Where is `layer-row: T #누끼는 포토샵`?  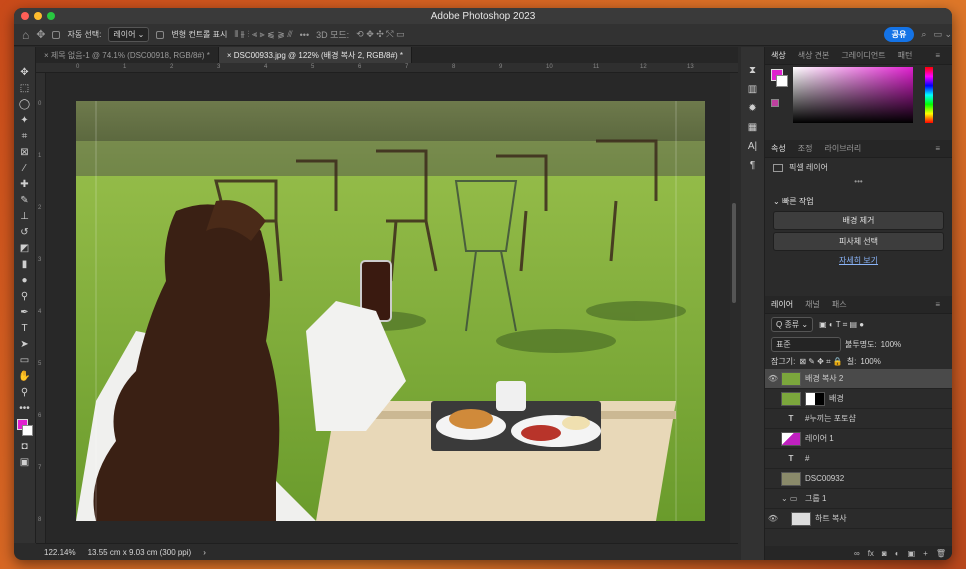 layer-row: T #누끼는 포토샵 is located at coordinates (858, 419).